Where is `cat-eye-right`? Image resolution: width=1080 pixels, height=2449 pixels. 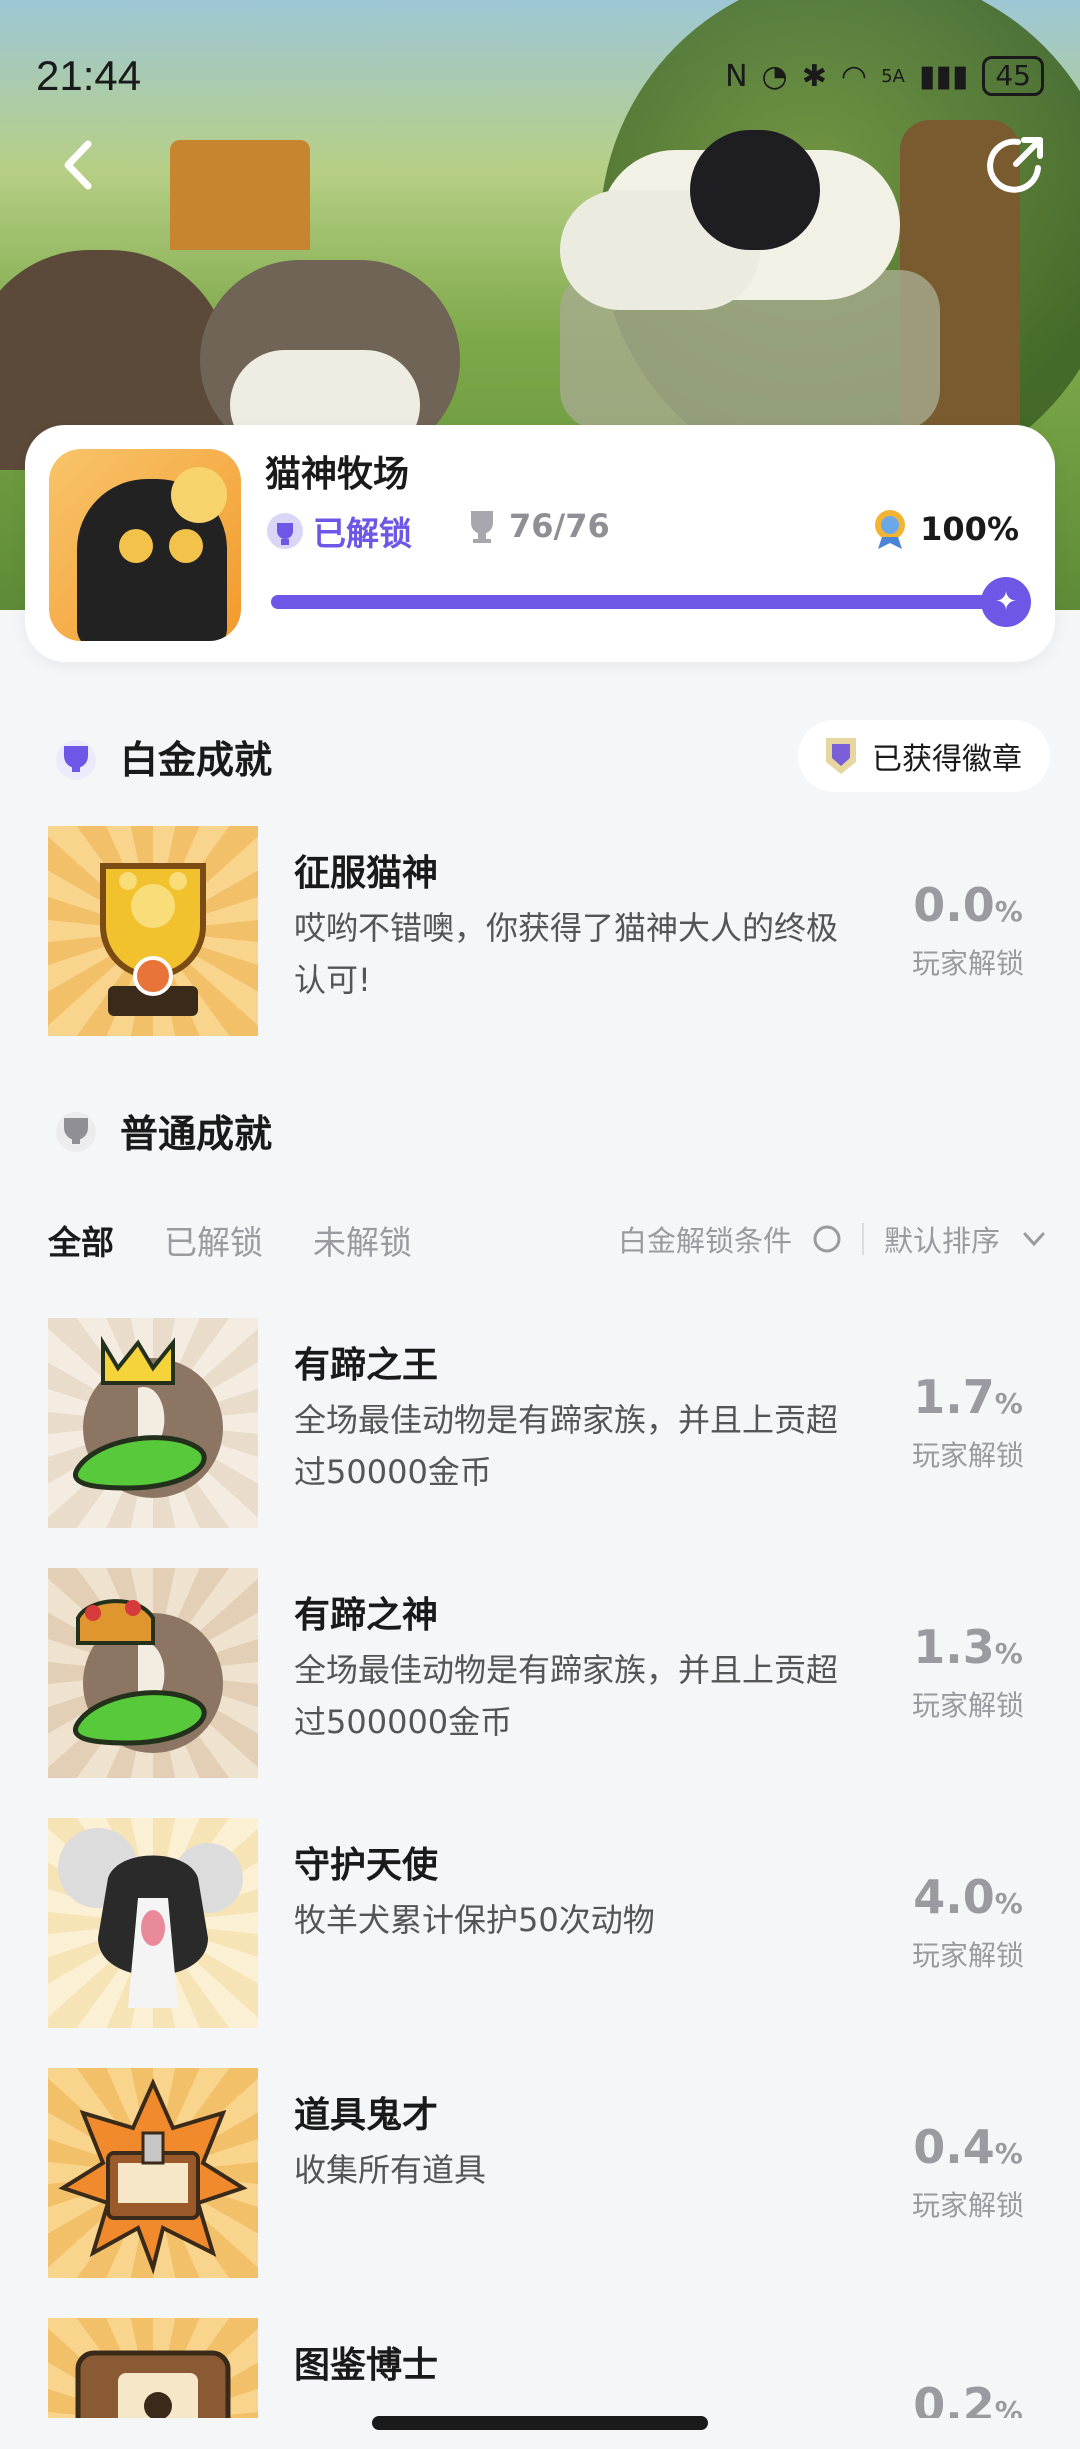 cat-eye-right is located at coordinates (186, 546).